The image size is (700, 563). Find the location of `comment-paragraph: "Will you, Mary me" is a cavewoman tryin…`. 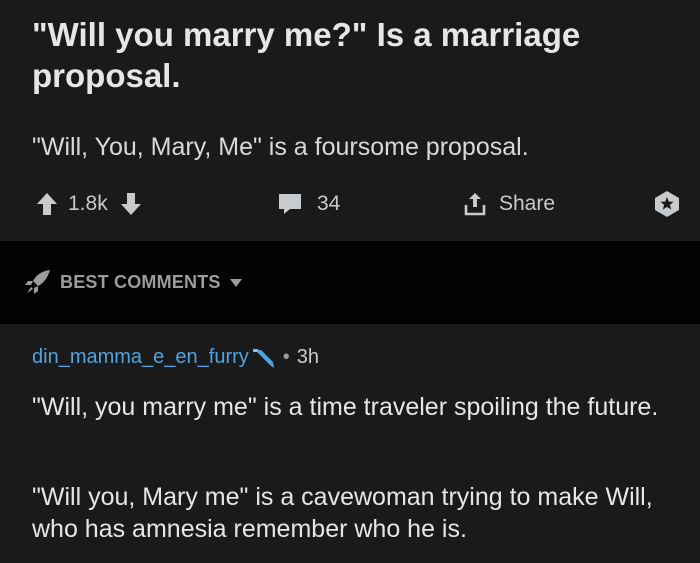

comment-paragraph: "Will you, Mary me" is a cavewoman tryin… is located at coordinates (342, 513).